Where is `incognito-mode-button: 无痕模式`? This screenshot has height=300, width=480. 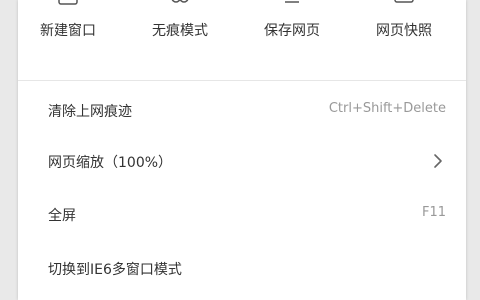 incognito-mode-button: 无痕模式 is located at coordinates (180, 29).